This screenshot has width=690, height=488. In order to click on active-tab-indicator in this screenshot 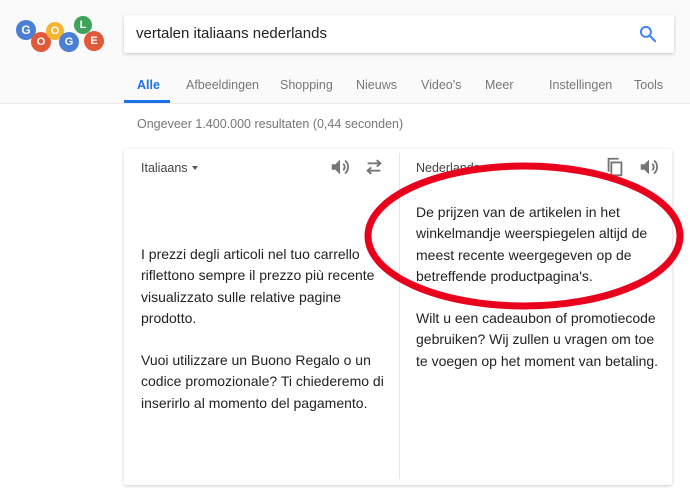, I will do `click(147, 101)`.